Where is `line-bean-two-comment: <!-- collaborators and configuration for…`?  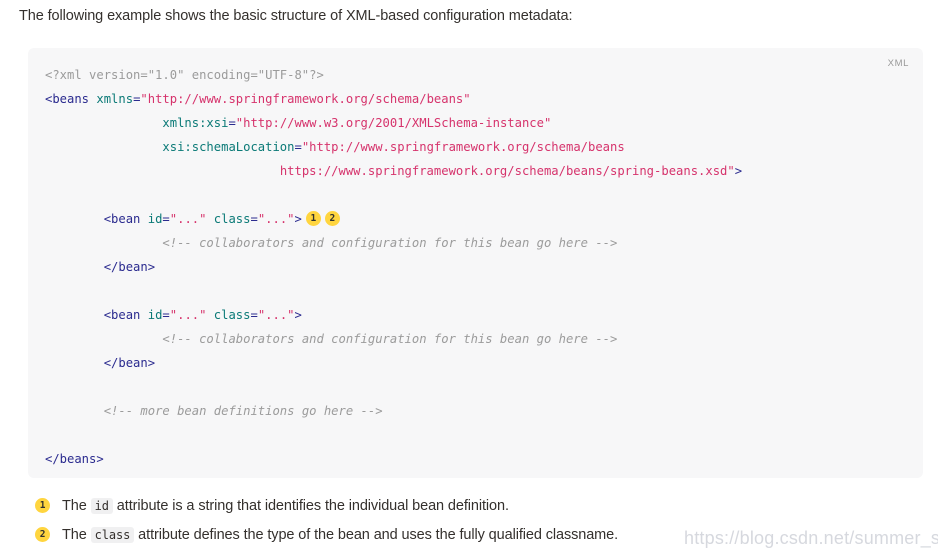
line-bean-two-comment: <!-- collaborators and configuration for… is located at coordinates (479, 339).